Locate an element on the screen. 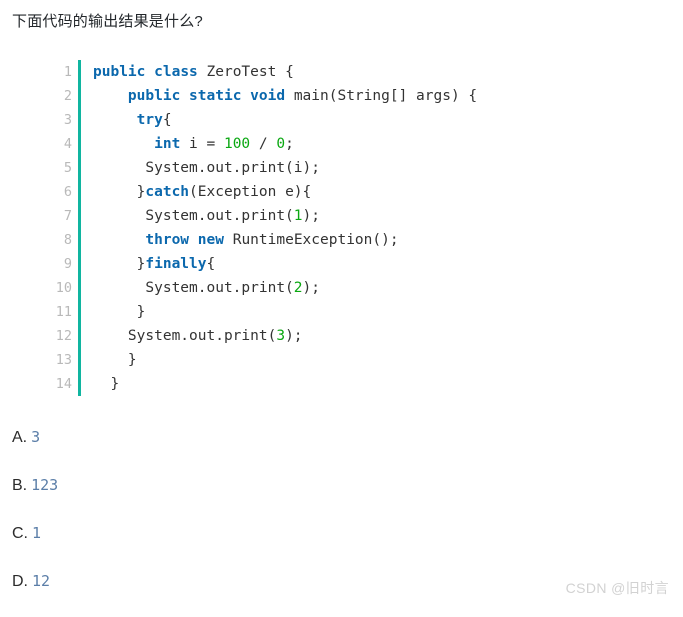 This screenshot has height=617, width=683. code-line-text: int i = 100 / 0; is located at coordinates (187, 144).